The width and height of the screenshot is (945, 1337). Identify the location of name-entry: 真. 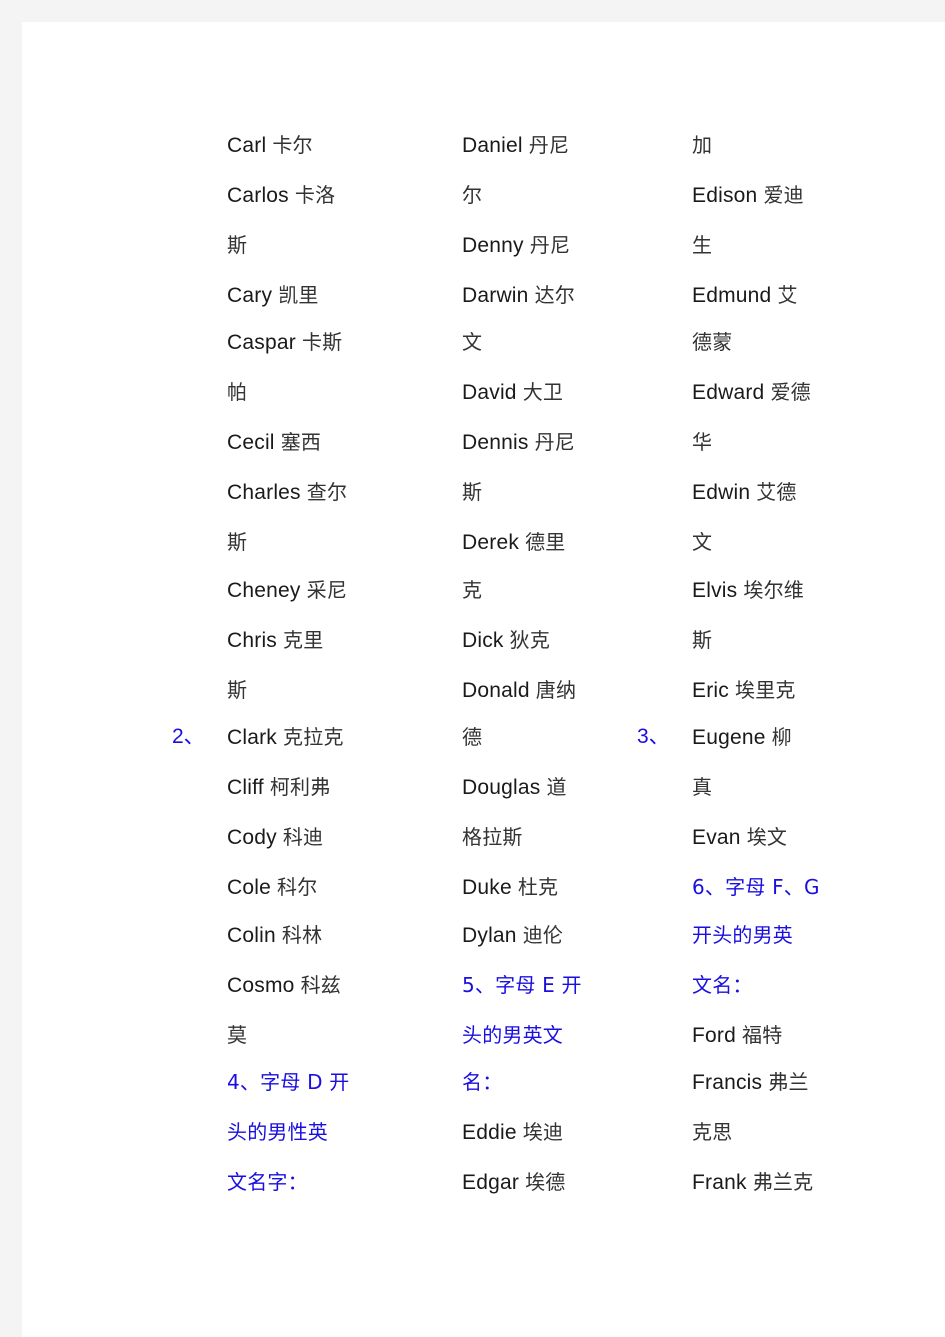
(702, 787).